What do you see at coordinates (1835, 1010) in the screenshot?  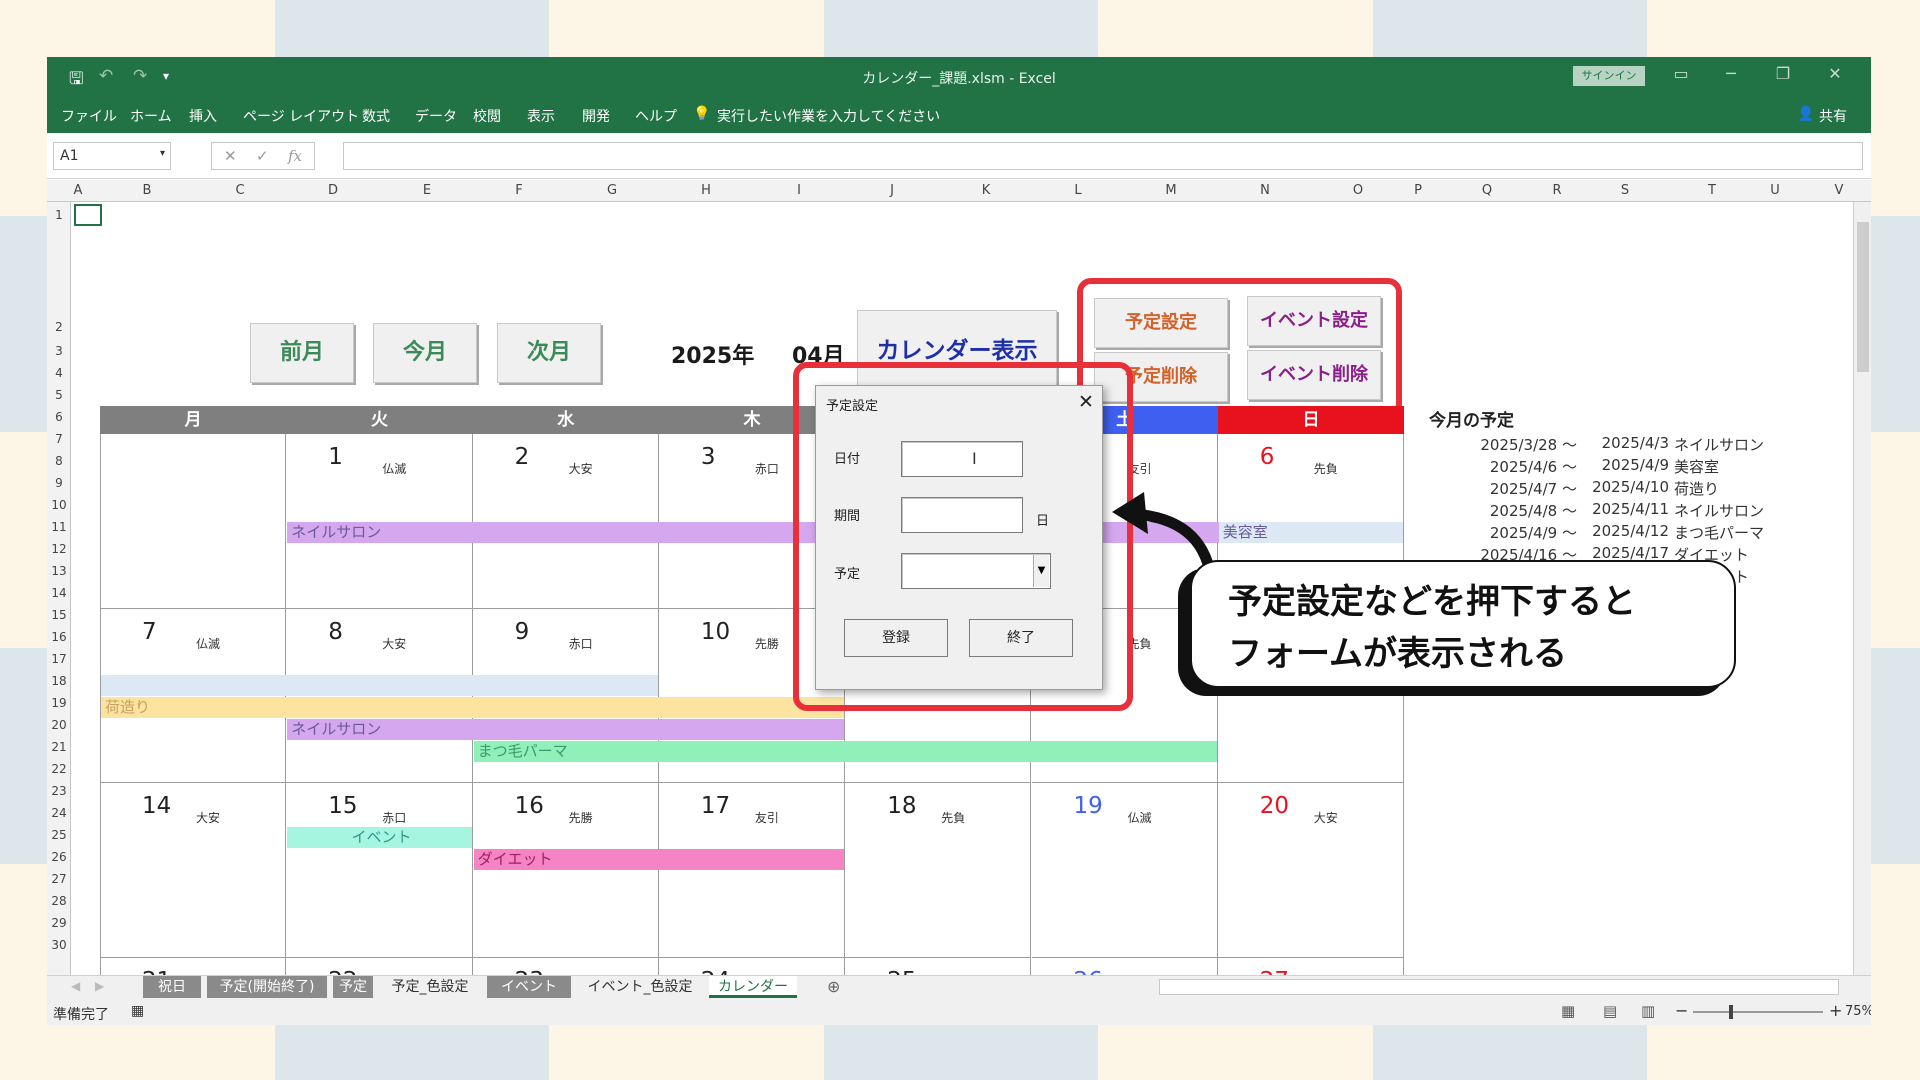 I see `zoom-in-icon: +` at bounding box center [1835, 1010].